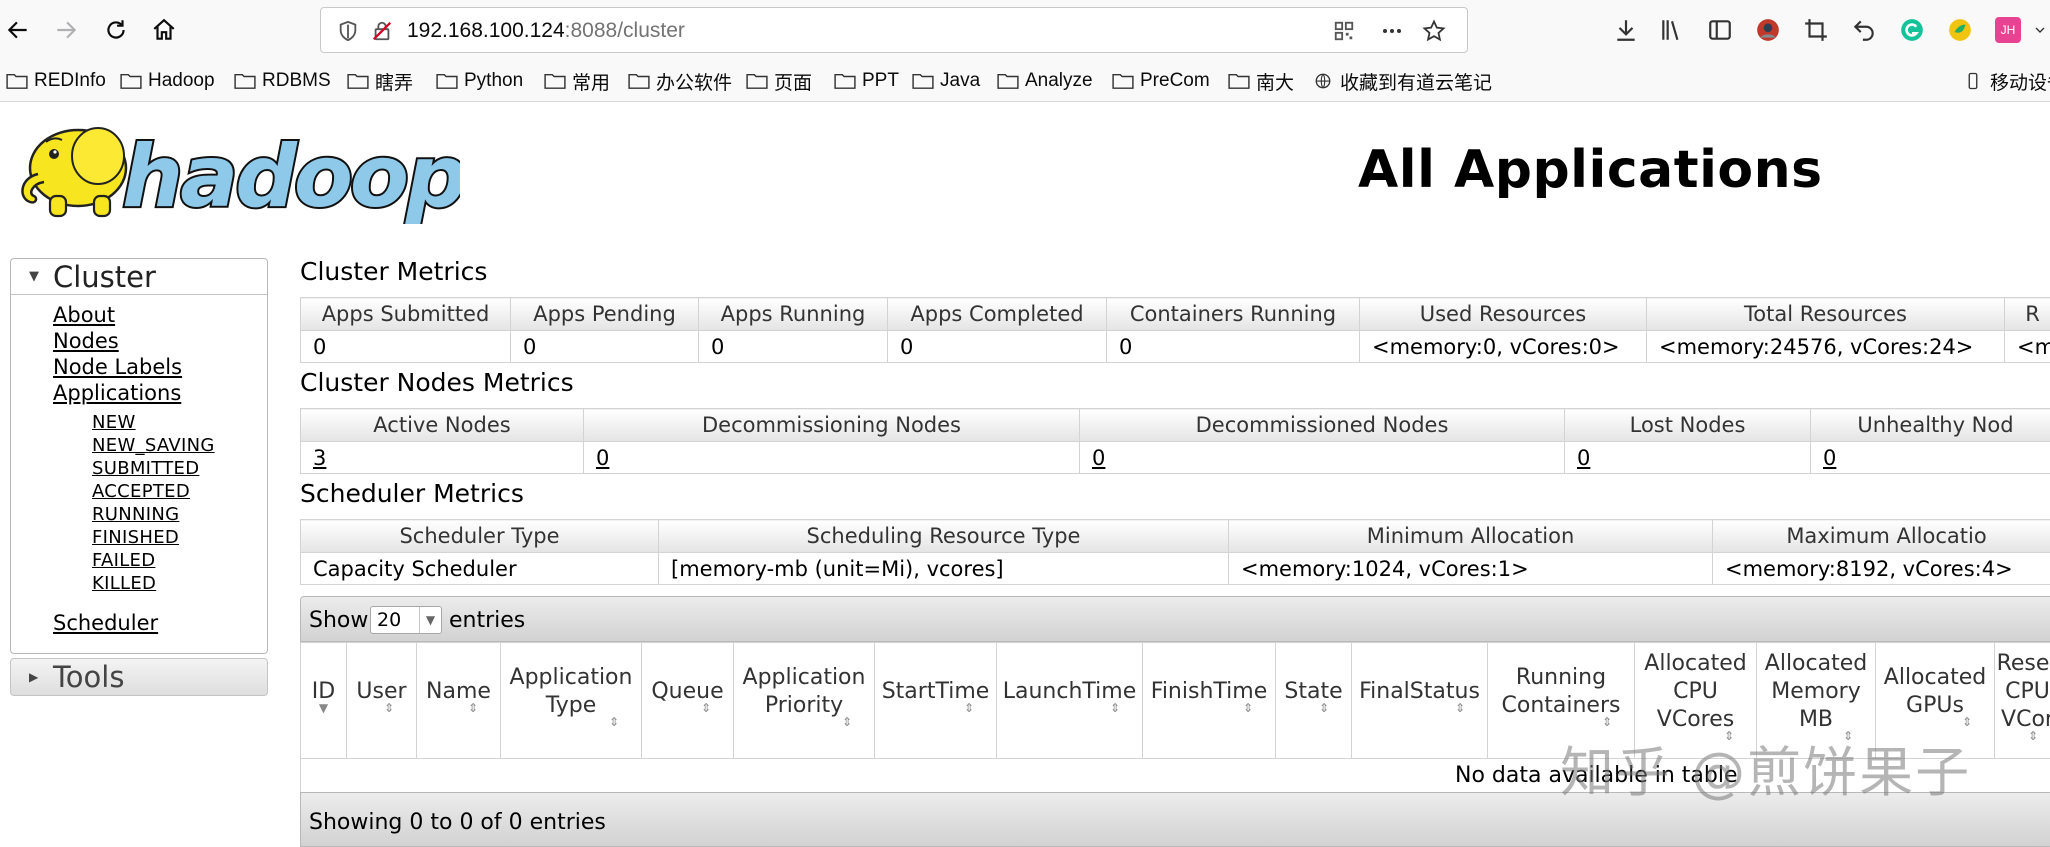 The height and width of the screenshot is (847, 2050). Describe the element at coordinates (1419, 700) in the screenshot. I see `column-header: FinalStatus ⇕` at that location.